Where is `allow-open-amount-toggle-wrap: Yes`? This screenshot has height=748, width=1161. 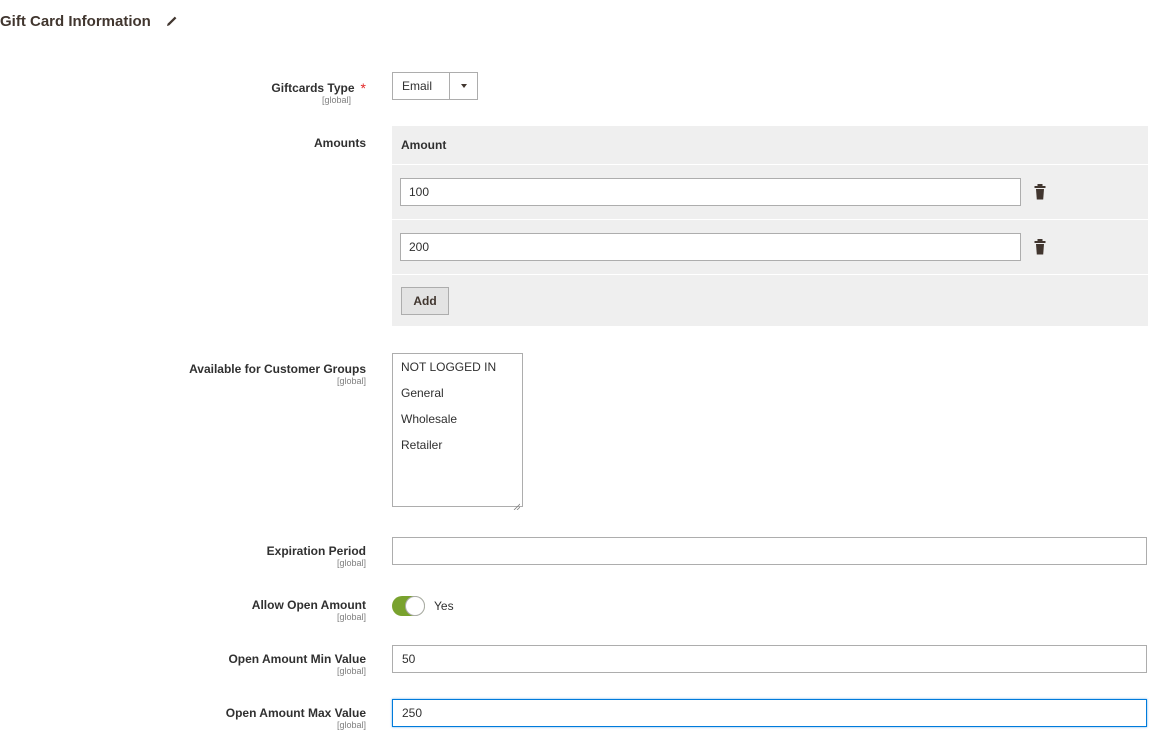 allow-open-amount-toggle-wrap: Yes is located at coordinates (423, 606).